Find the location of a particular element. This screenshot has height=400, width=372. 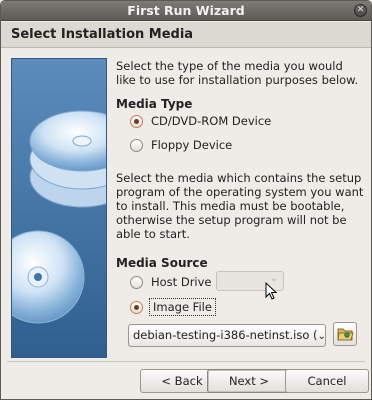

radio-cd-dvd: CD/DVD-ROM Device is located at coordinates (200, 121).